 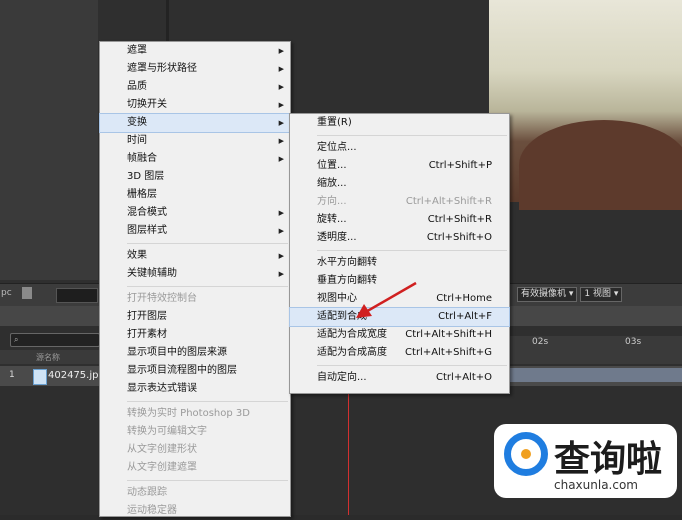 I want to click on layer-menu-item: 从文字创建遮罩, so click(x=195, y=468).